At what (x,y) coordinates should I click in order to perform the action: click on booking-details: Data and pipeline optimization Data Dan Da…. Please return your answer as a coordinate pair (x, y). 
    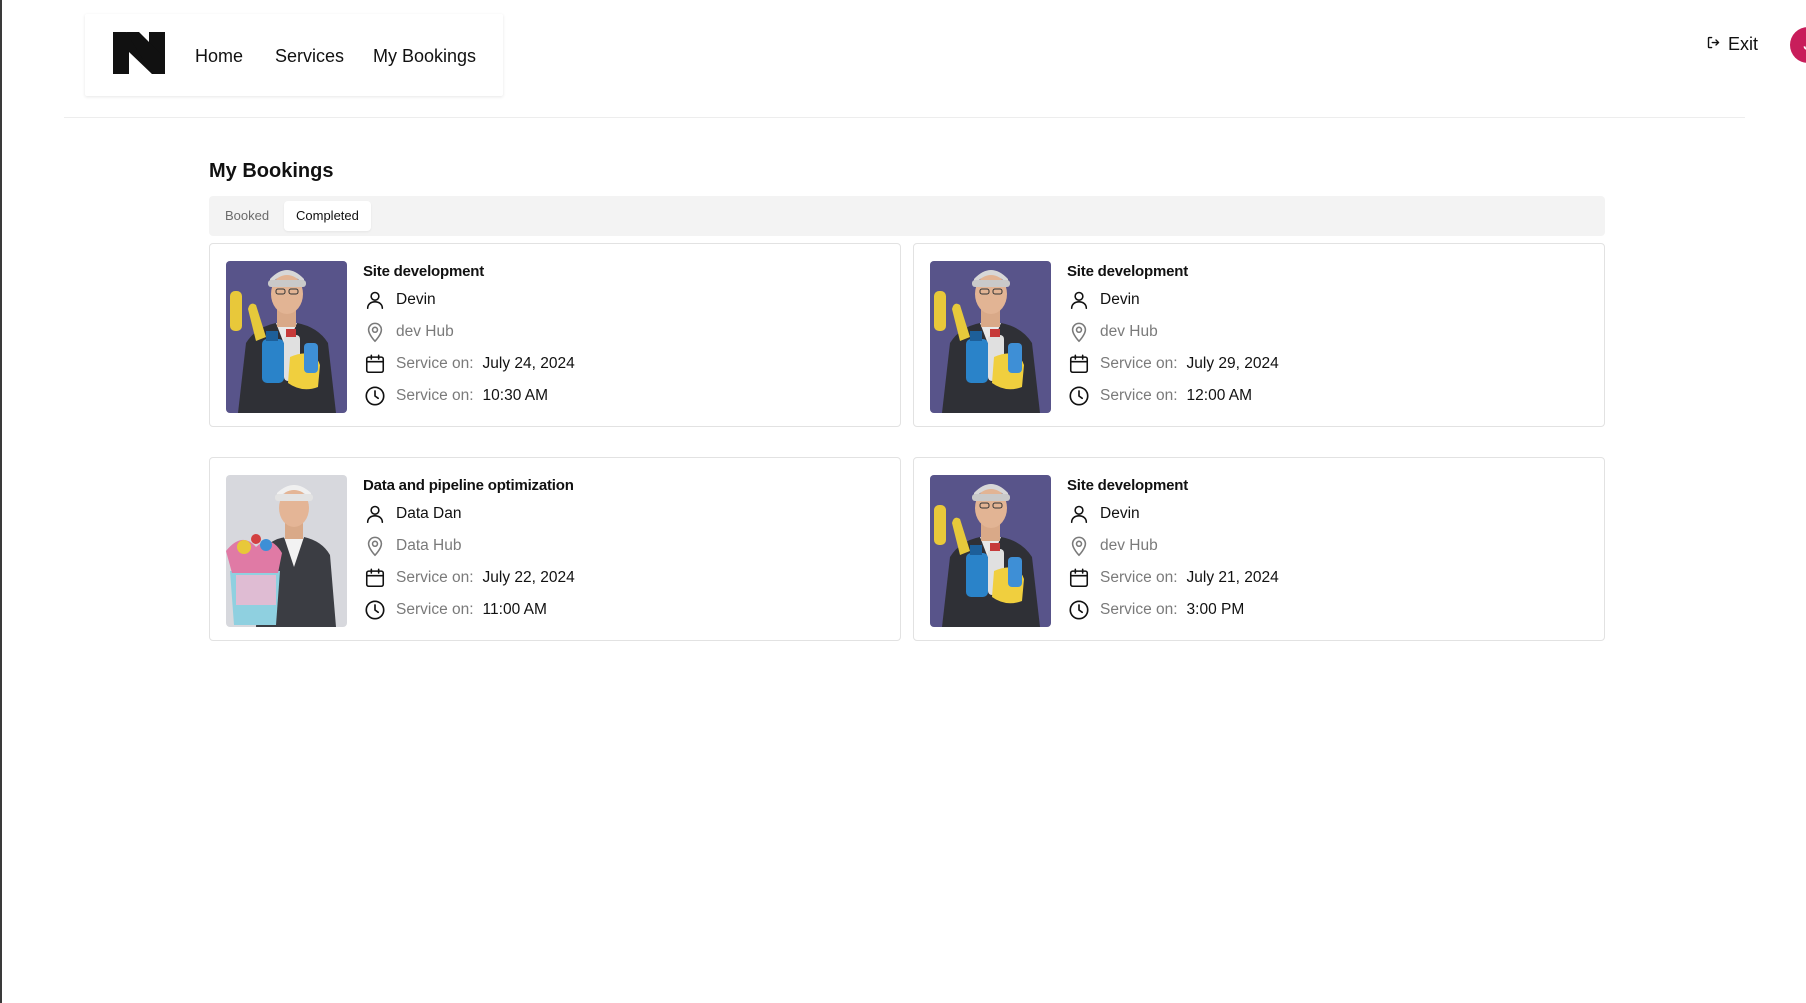
    Looking at the image, I should click on (469, 550).